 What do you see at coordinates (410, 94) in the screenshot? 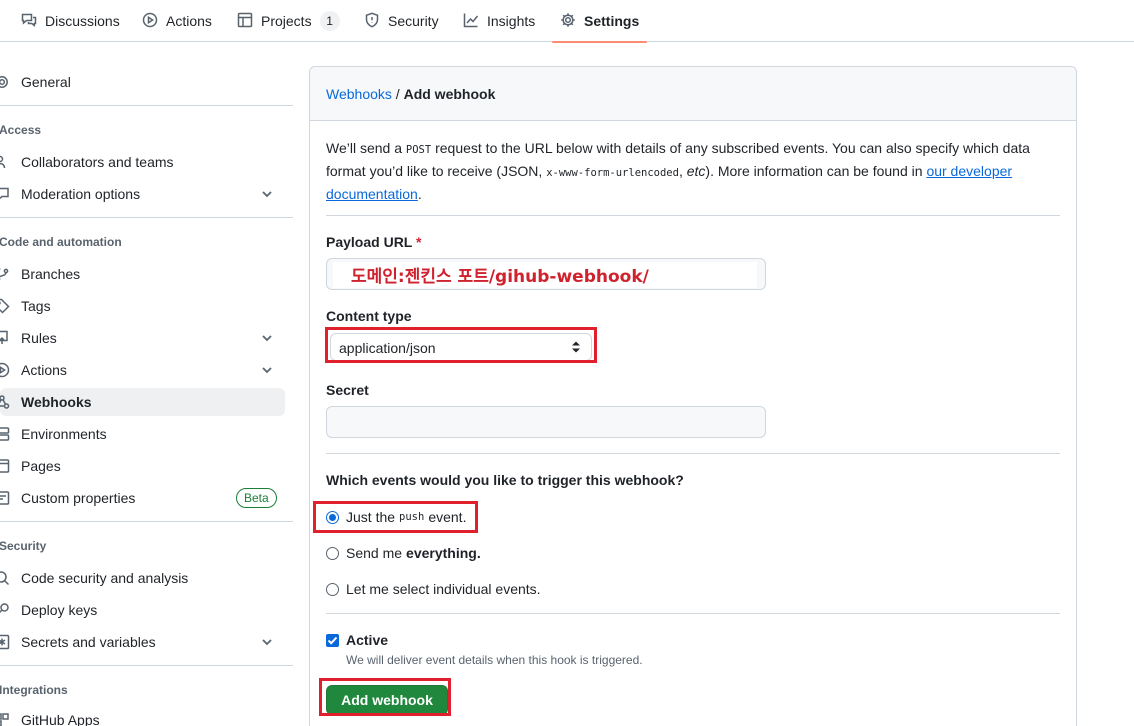
I see `breadcrumb: Webhooks / Add webhook` at bounding box center [410, 94].